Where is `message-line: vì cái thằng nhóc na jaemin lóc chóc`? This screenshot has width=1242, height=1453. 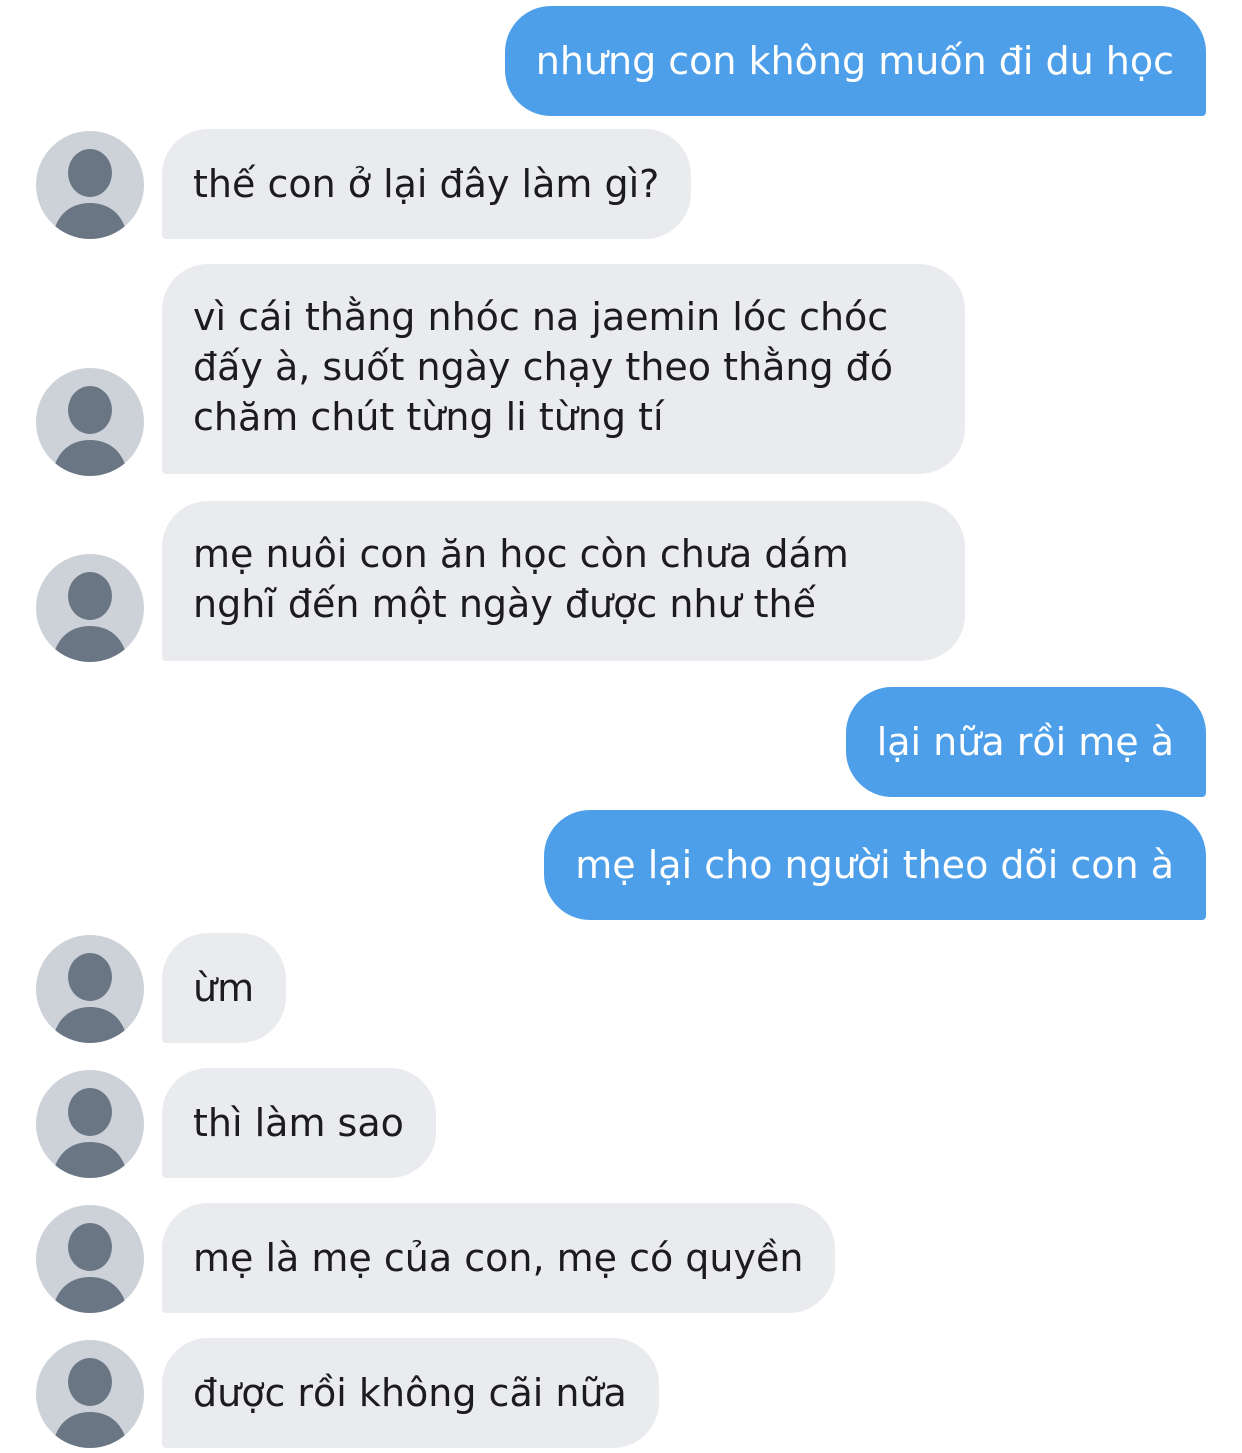
message-line: vì cái thằng nhóc na jaemin lóc chóc is located at coordinates (541, 317).